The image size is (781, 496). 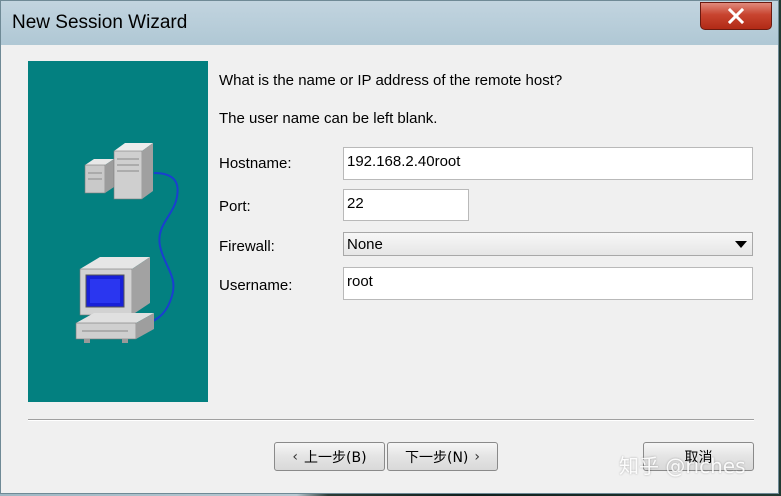 I want to click on chevron-right-icon: ›, so click(x=477, y=456).